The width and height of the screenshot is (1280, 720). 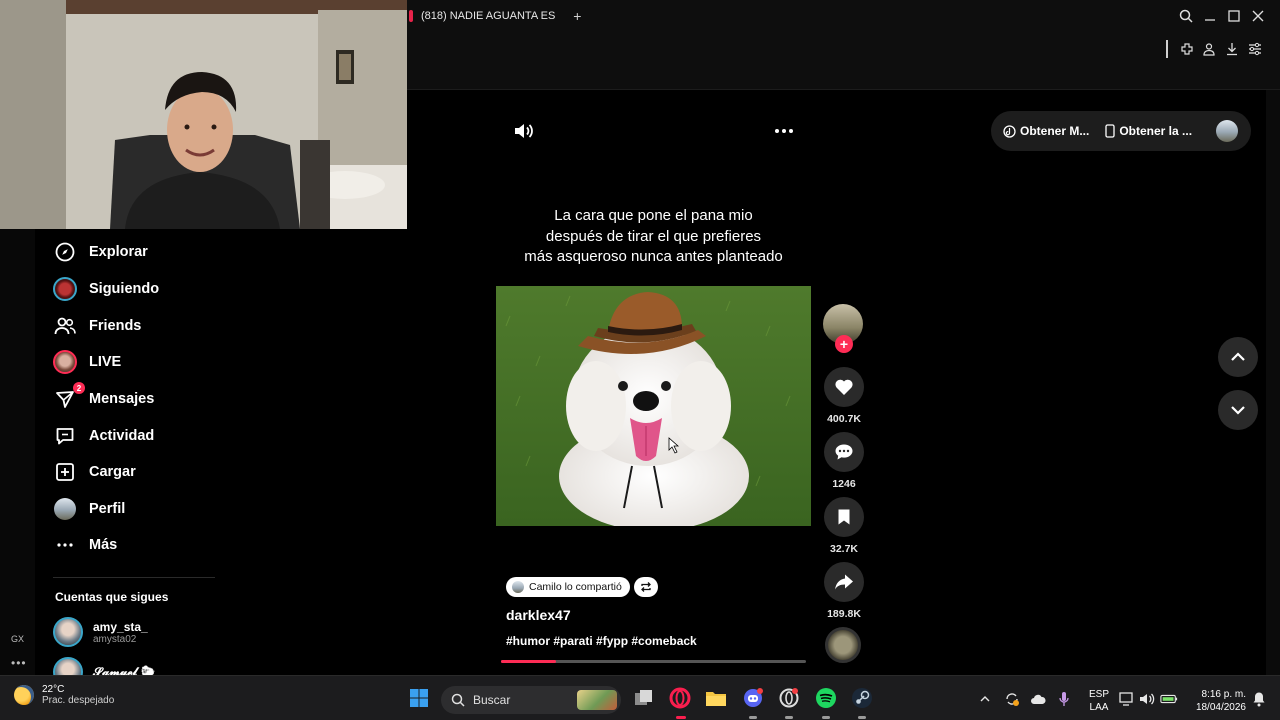 I want to click on video-player, so click(x=653, y=406).